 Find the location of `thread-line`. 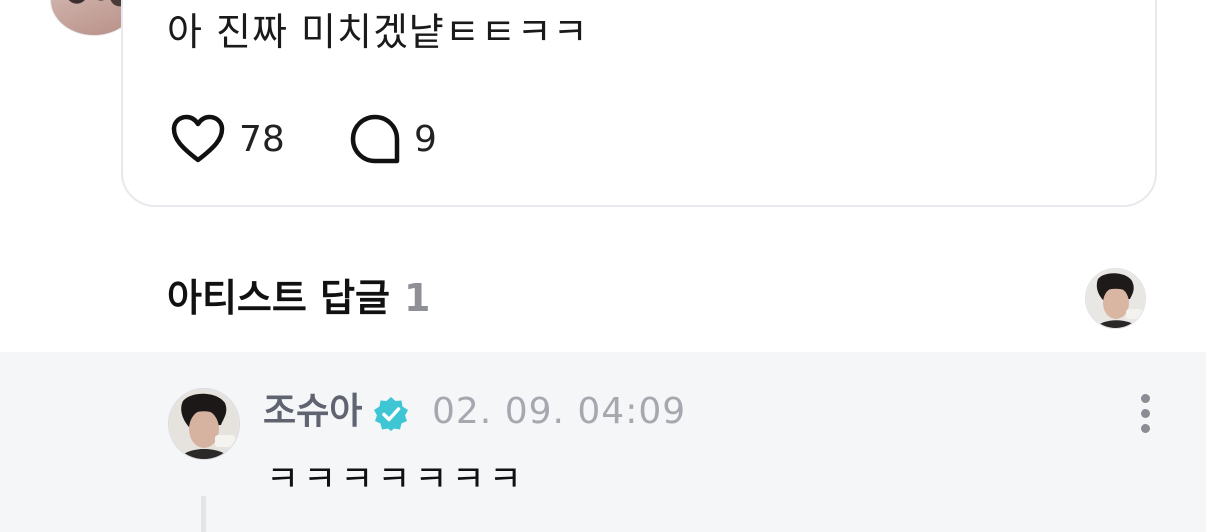

thread-line is located at coordinates (203, 514).